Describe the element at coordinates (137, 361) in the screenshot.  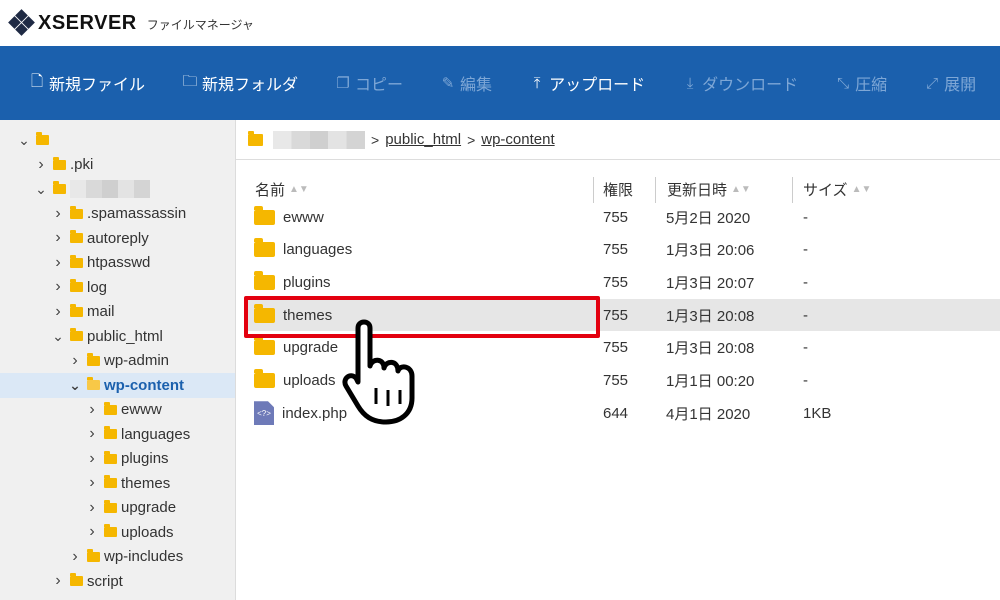
I see `tree-item-label: wp-admin` at that location.